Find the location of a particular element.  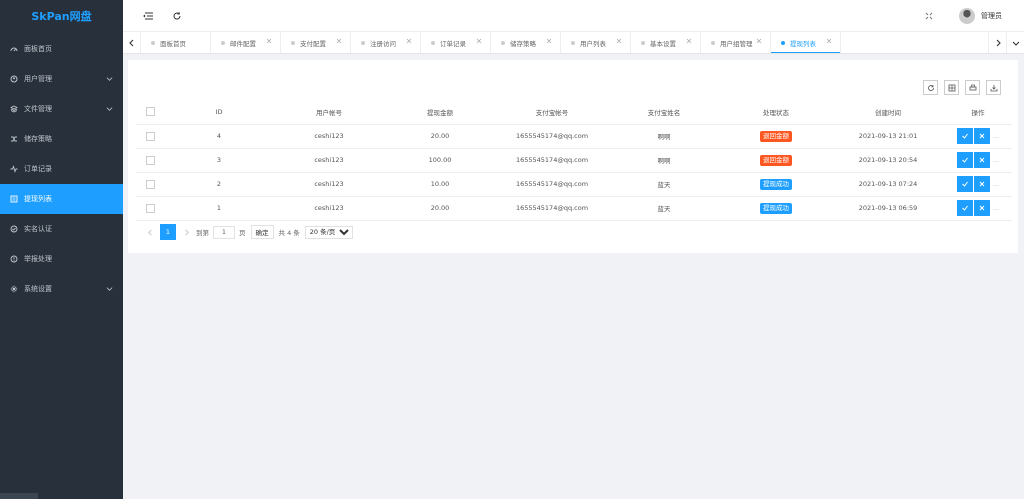

chevron-down-icon is located at coordinates (109, 109).